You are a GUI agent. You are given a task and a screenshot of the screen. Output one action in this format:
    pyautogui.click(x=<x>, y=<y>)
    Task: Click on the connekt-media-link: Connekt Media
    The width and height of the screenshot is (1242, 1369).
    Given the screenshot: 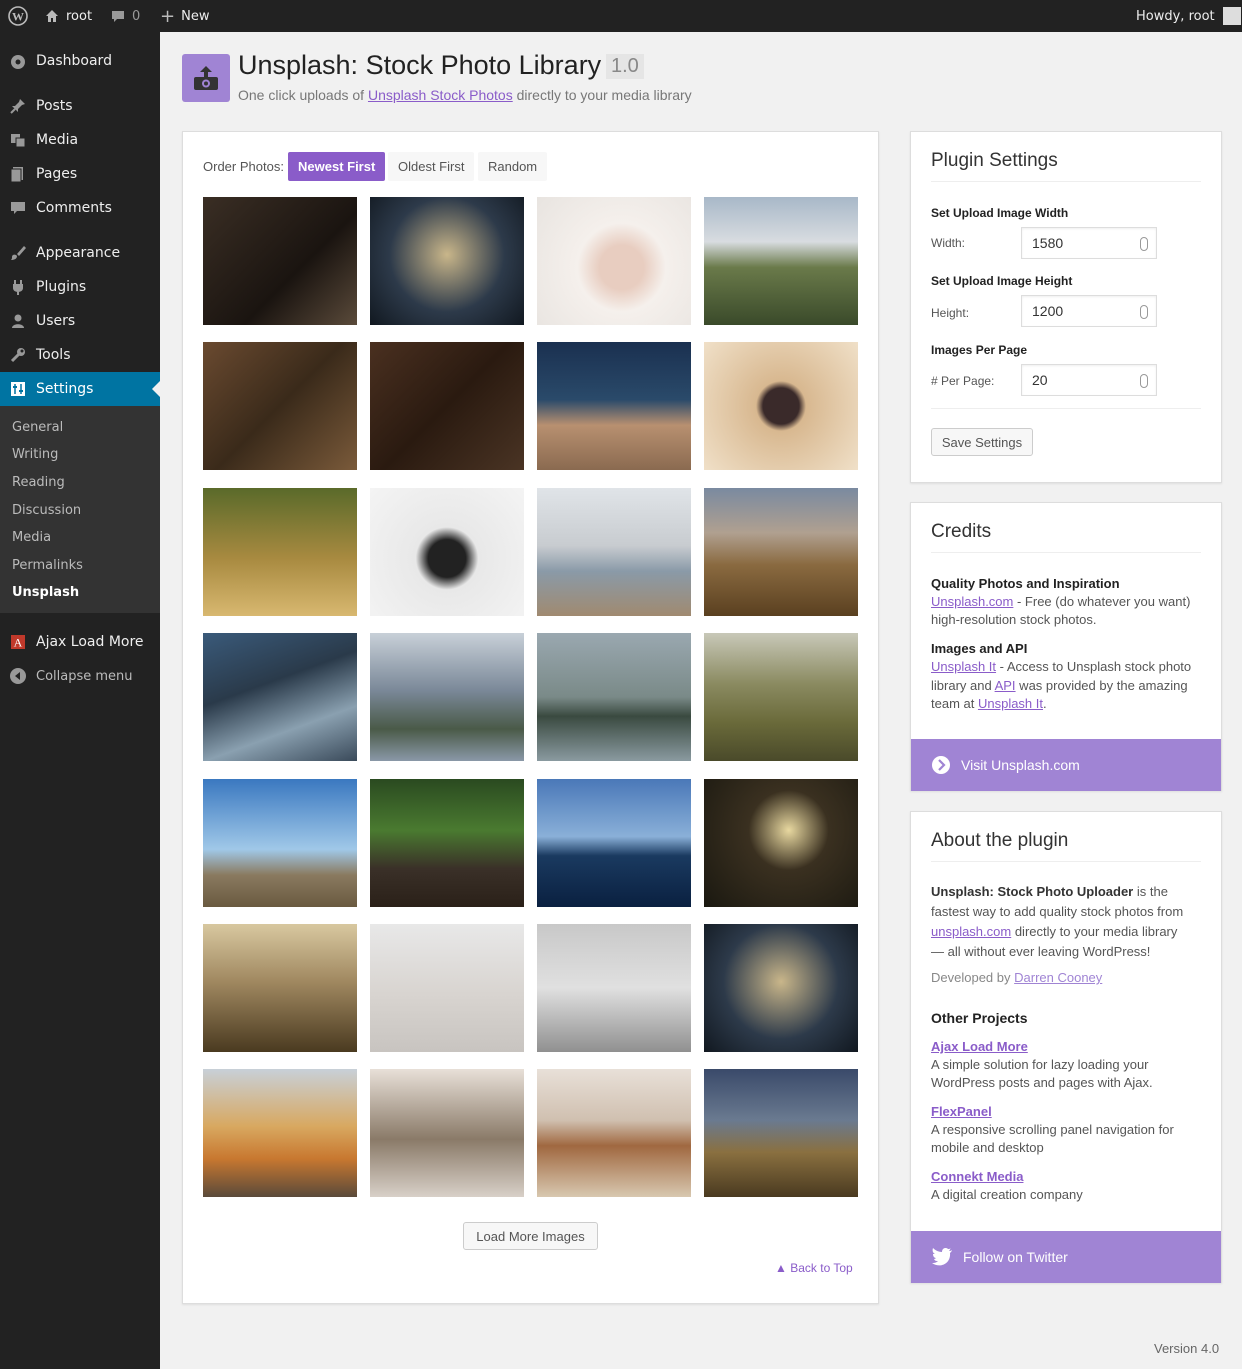 What is the action you would take?
    pyautogui.click(x=977, y=1176)
    